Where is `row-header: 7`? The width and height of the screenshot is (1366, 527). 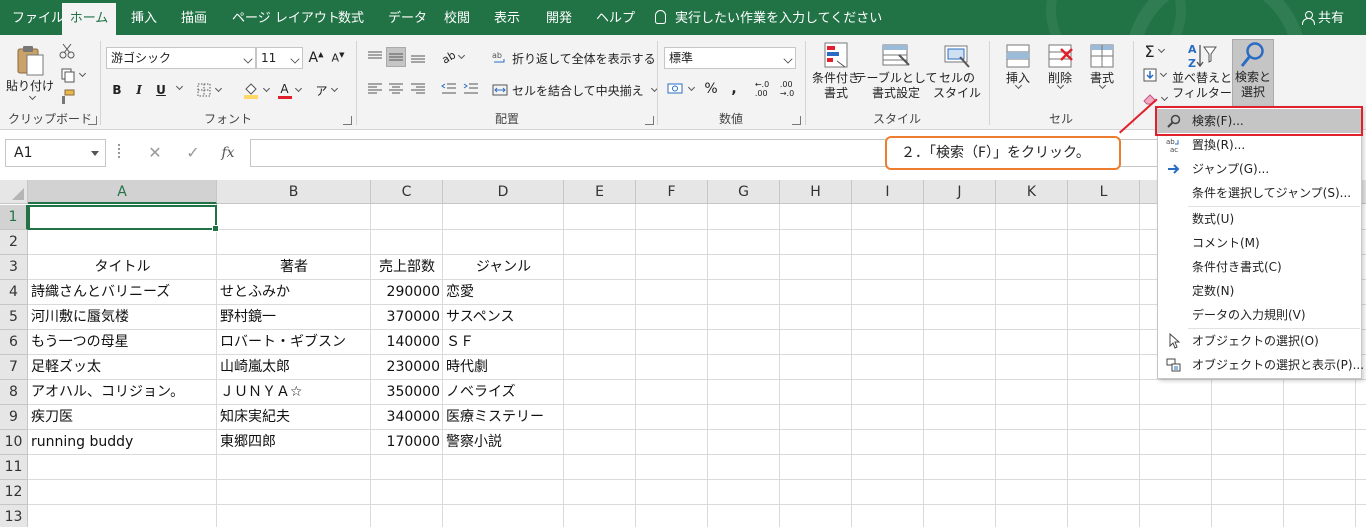 row-header: 7 is located at coordinates (14, 367).